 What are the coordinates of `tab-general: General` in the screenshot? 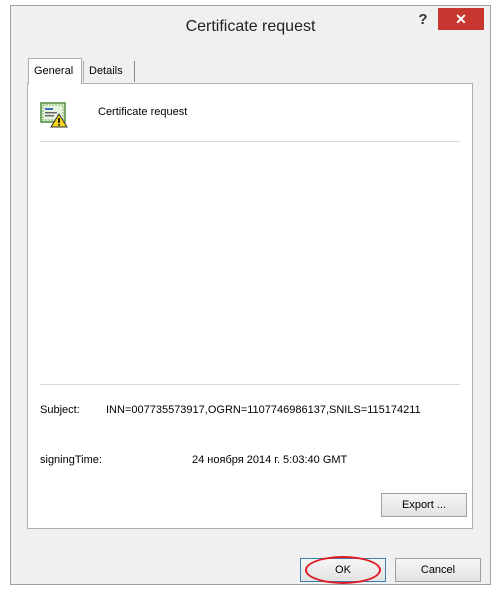 It's located at (55, 71).